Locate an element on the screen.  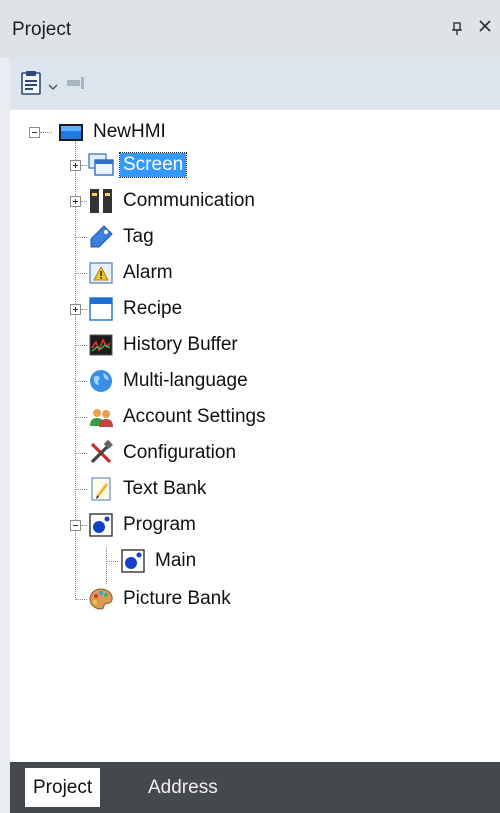
tree-item-recipe: Recipe is located at coordinates (136, 309).